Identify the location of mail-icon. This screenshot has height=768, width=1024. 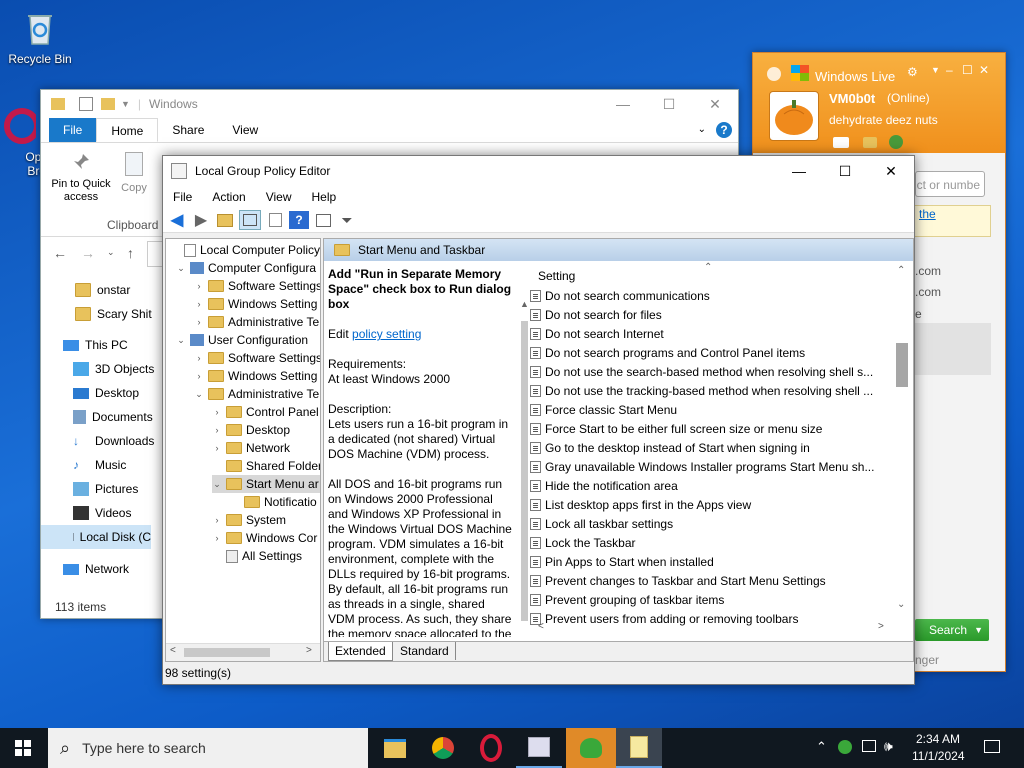
(841, 142).